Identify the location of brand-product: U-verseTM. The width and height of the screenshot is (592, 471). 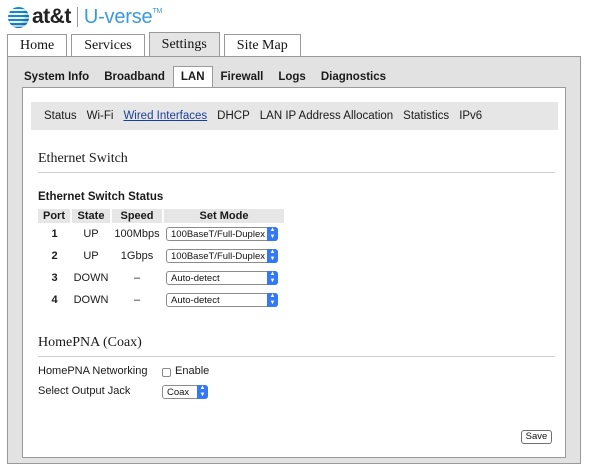
(123, 17).